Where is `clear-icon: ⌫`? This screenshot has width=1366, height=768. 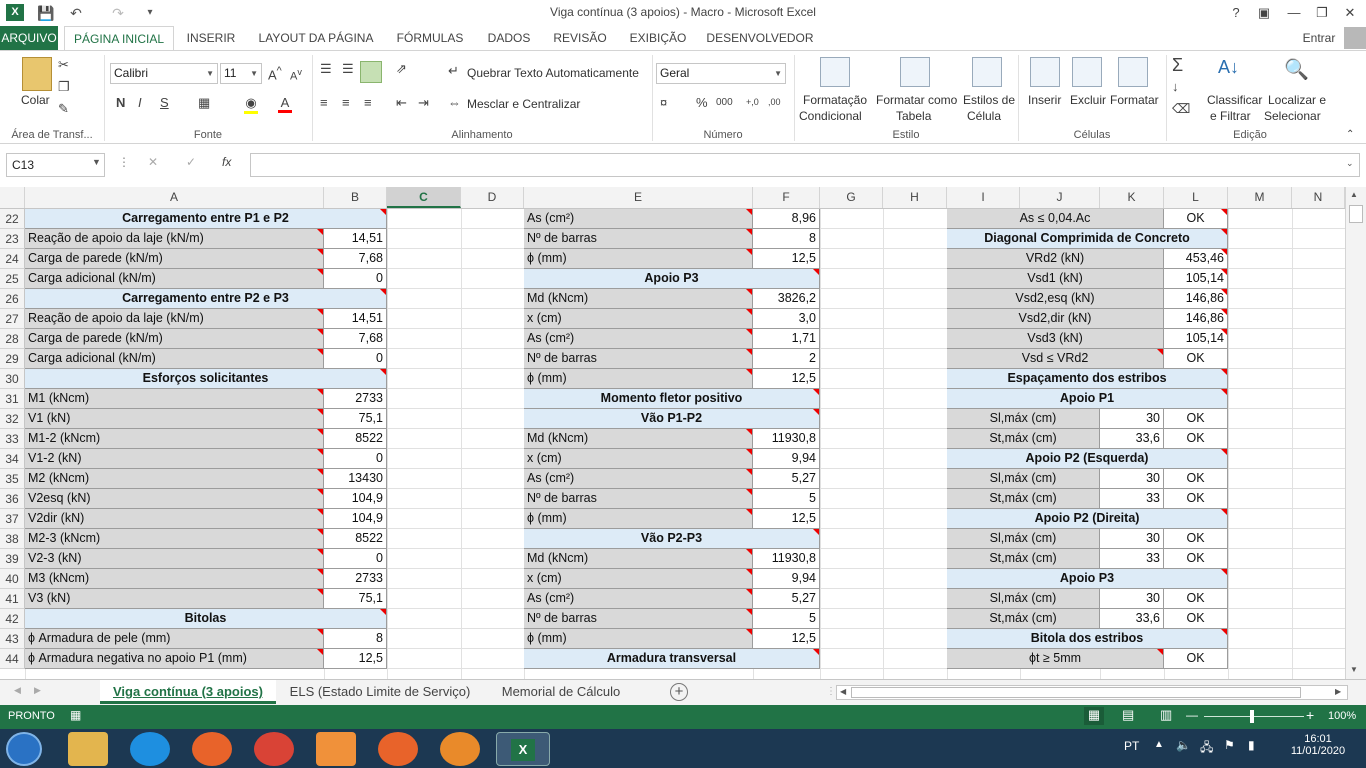 clear-icon: ⌫ is located at coordinates (1181, 109).